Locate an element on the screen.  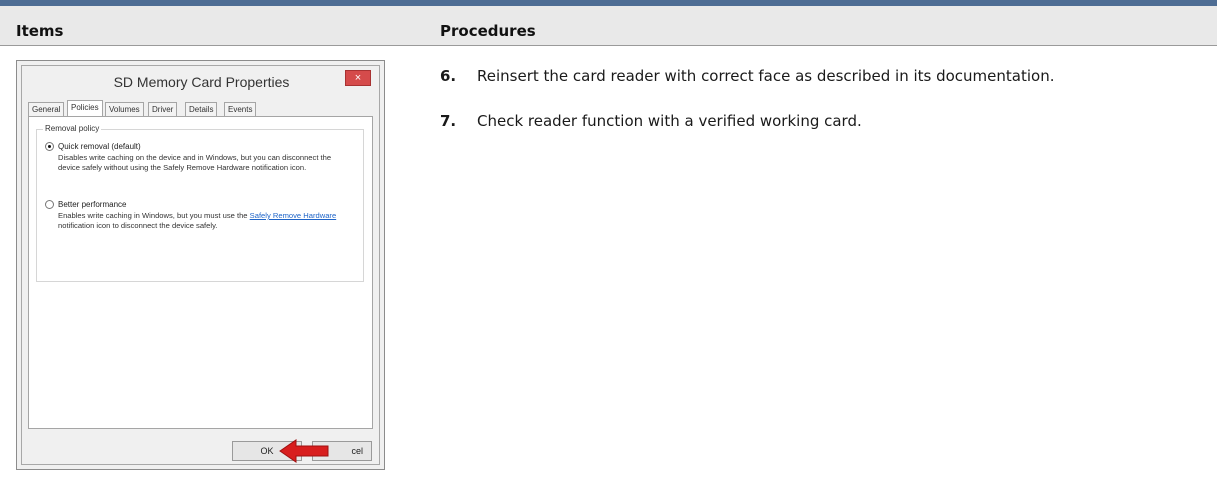
safely-remove-hardware-link: Safely Remove Hardware is located at coordinates (293, 215).